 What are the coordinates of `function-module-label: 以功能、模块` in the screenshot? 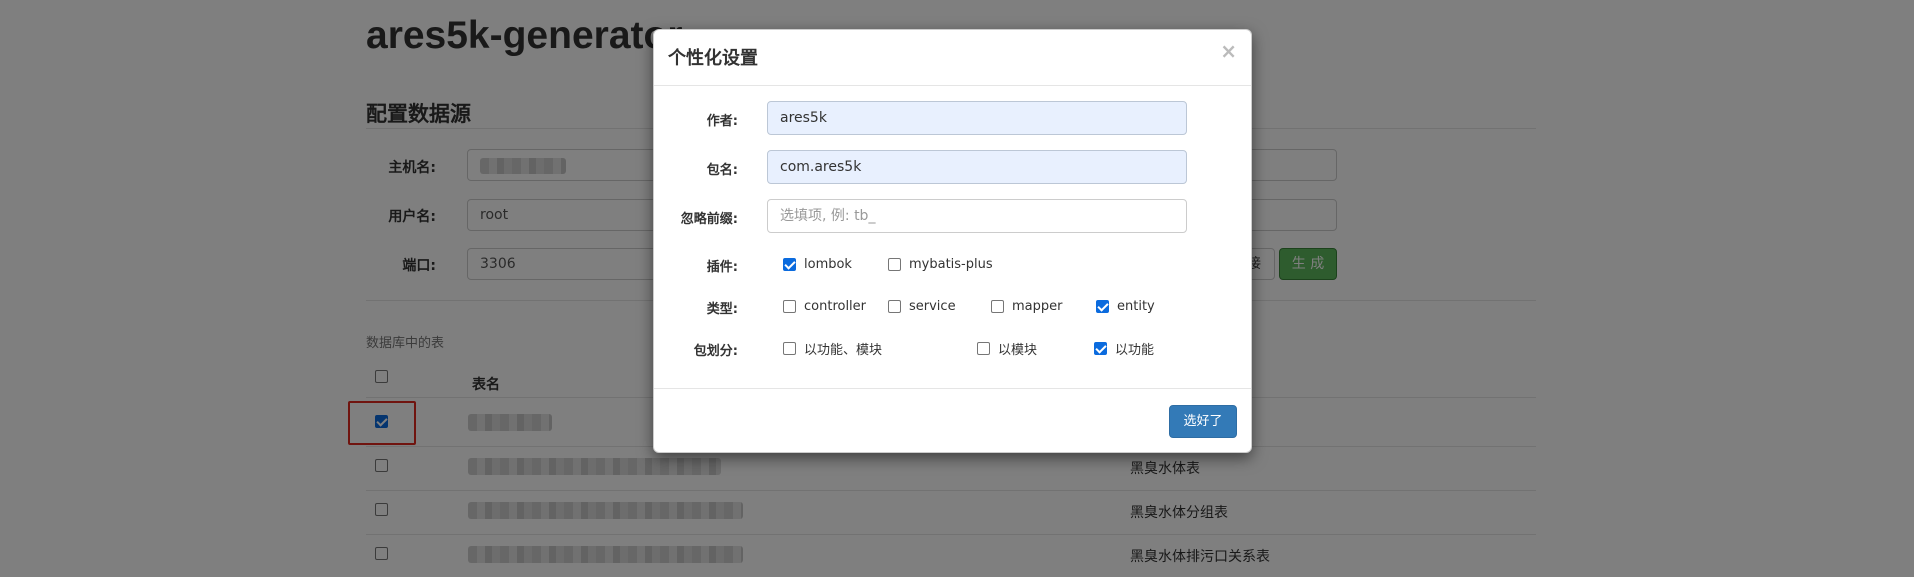 It's located at (843, 350).